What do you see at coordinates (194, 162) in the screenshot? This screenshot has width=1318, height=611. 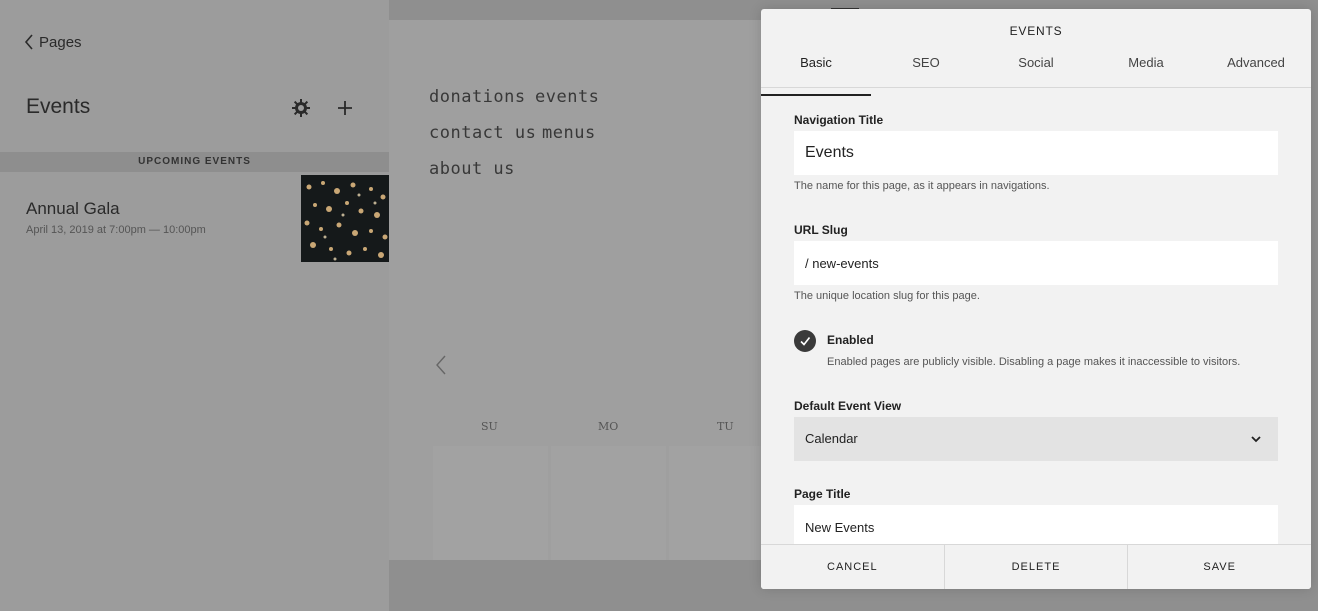 I see `upcoming-events-header: UPCOMING EVENTS` at bounding box center [194, 162].